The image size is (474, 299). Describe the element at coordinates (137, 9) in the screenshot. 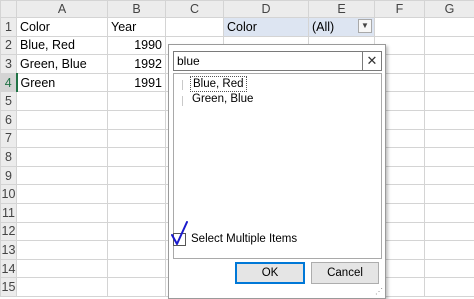

I see `column-header: B` at that location.